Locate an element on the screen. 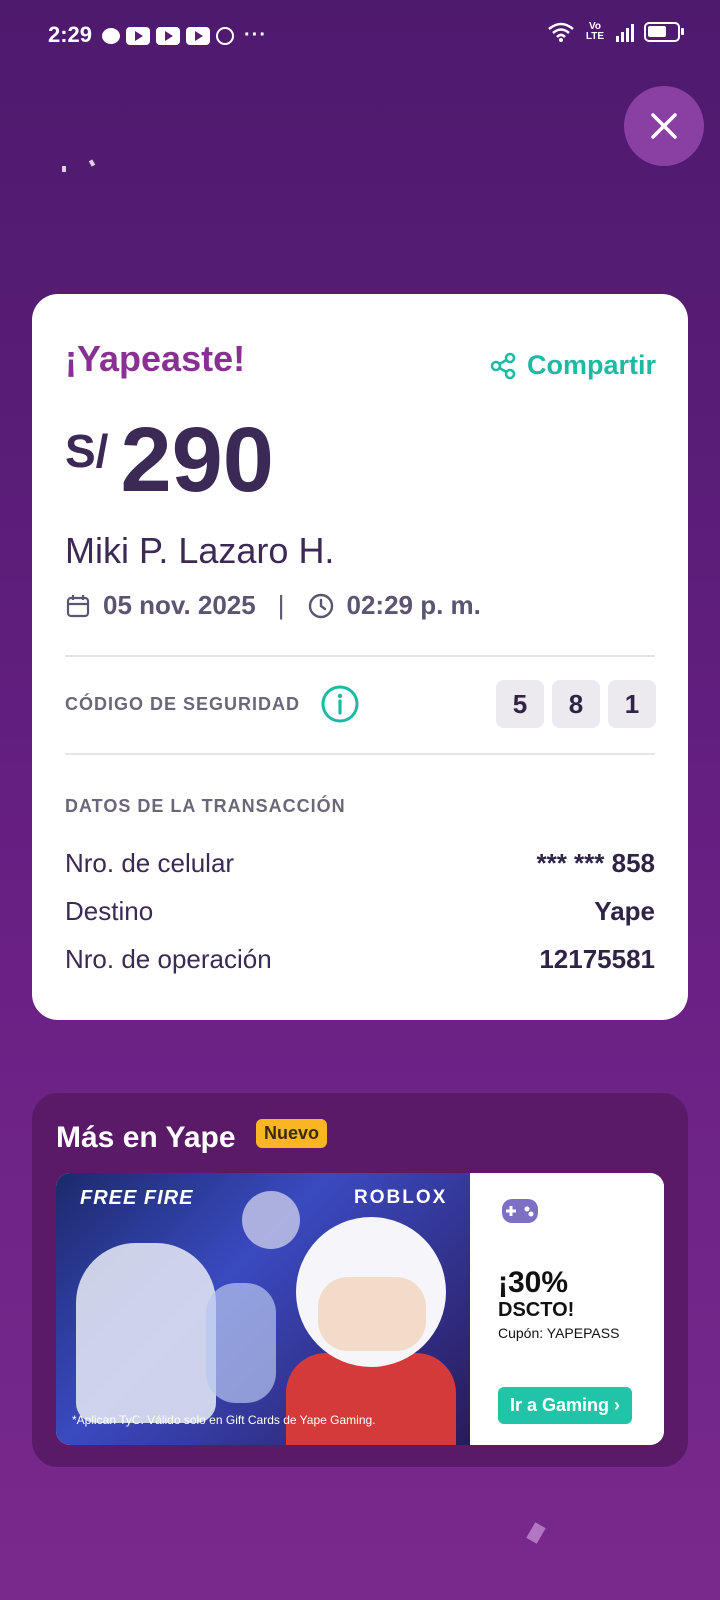 The width and height of the screenshot is (720, 1600). roblox-character-face is located at coordinates (372, 1314).